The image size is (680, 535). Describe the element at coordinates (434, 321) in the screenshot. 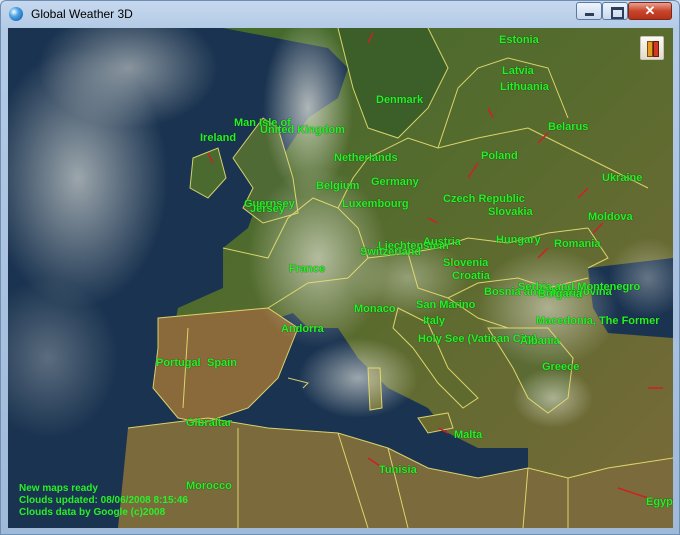

I see `label-italy: Italy` at that location.